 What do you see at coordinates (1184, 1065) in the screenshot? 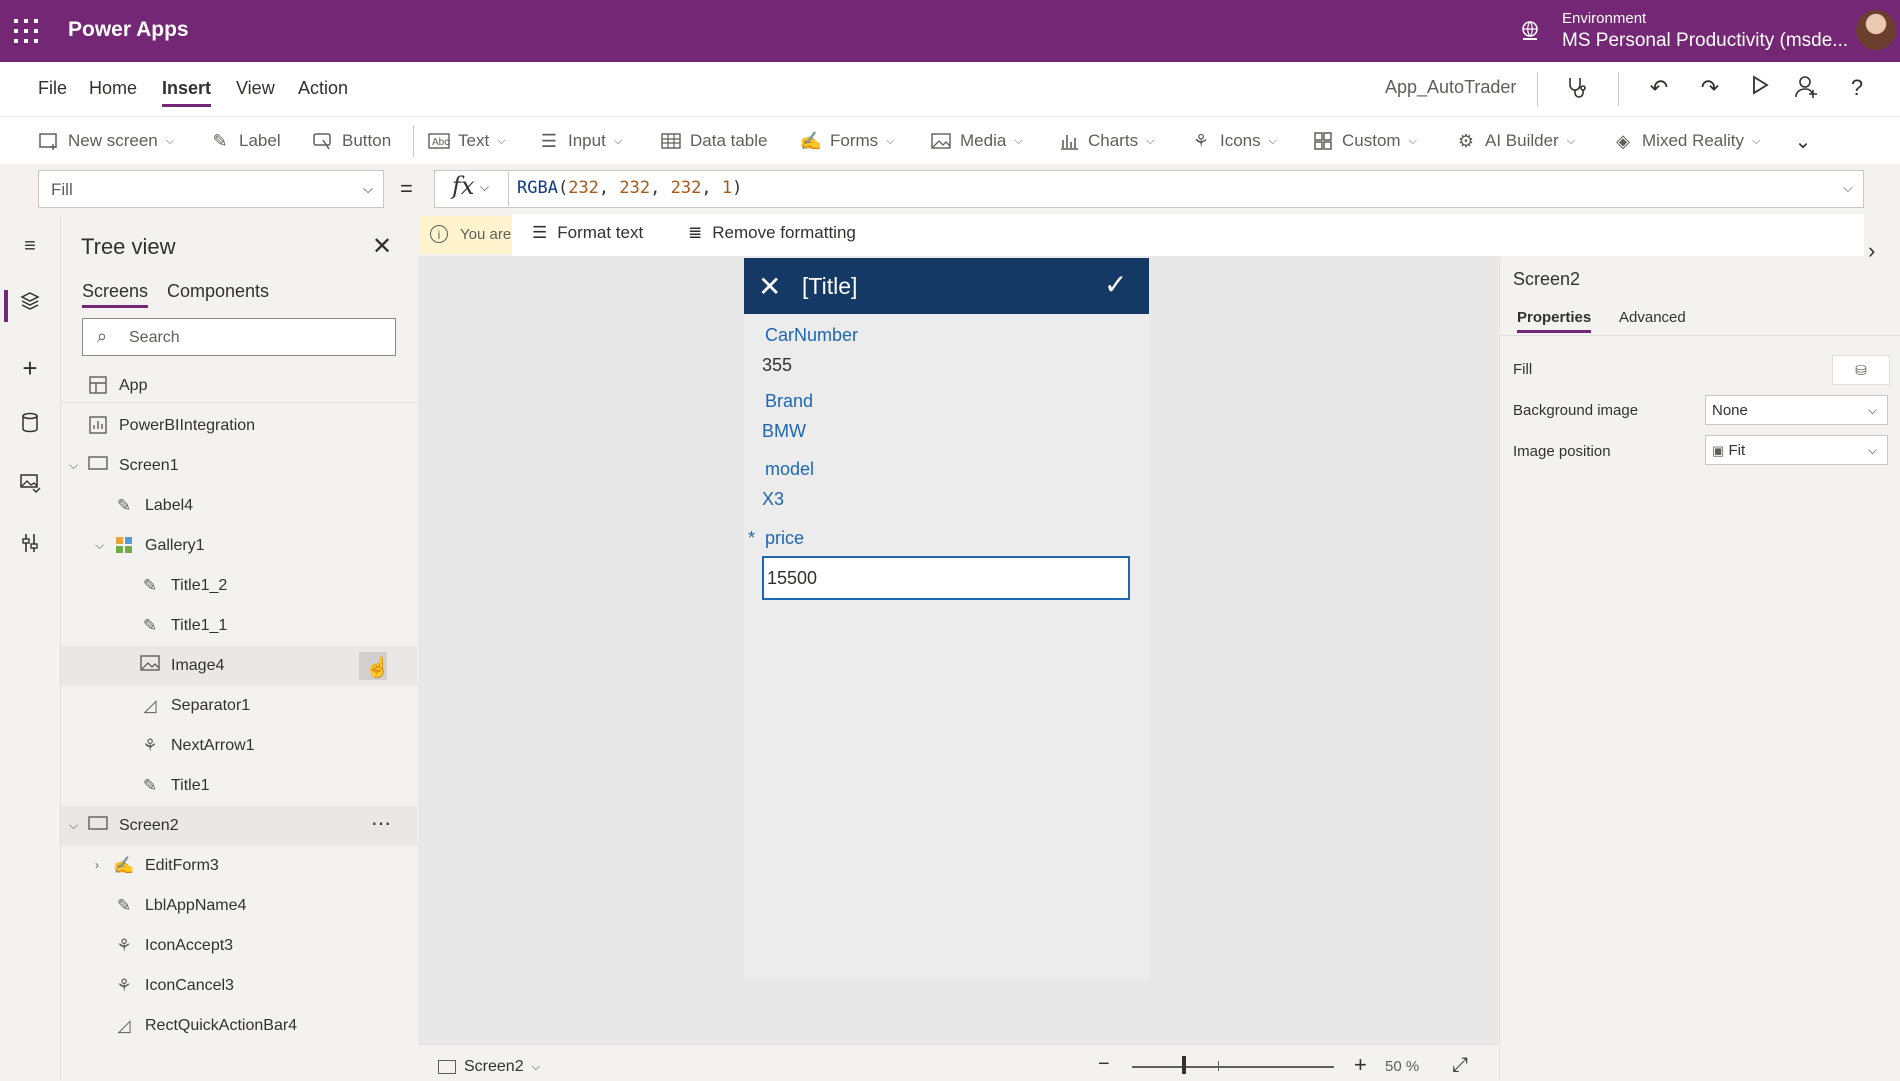
I see `zoom-slider-thumb` at bounding box center [1184, 1065].